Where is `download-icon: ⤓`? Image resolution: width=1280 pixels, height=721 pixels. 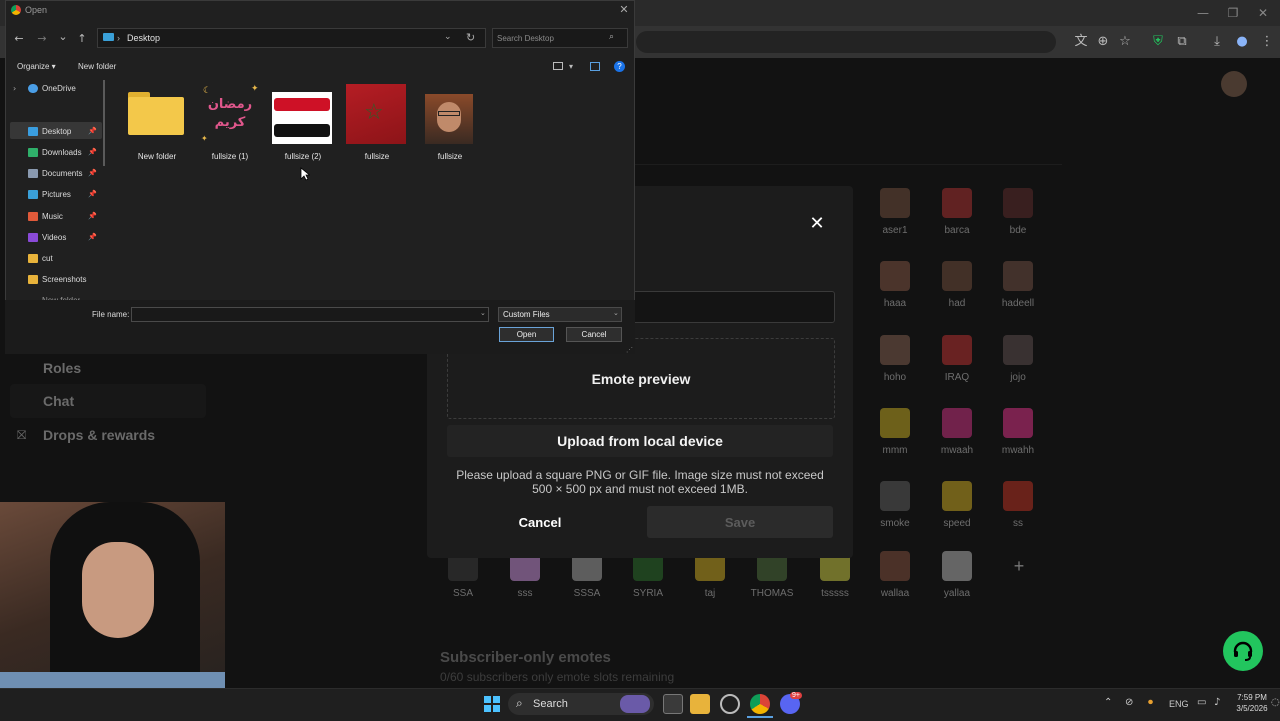 download-icon: ⤓ is located at coordinates (1217, 42).